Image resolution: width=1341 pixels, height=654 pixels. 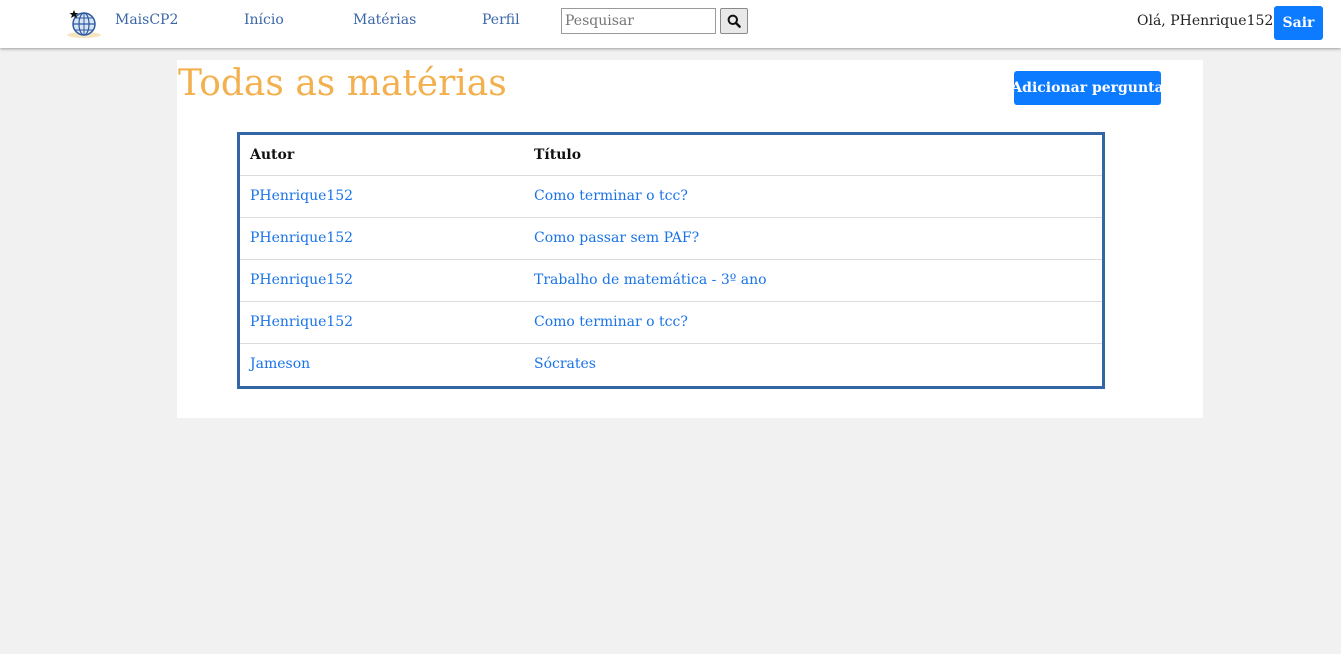 I want to click on search-button, so click(x=734, y=21).